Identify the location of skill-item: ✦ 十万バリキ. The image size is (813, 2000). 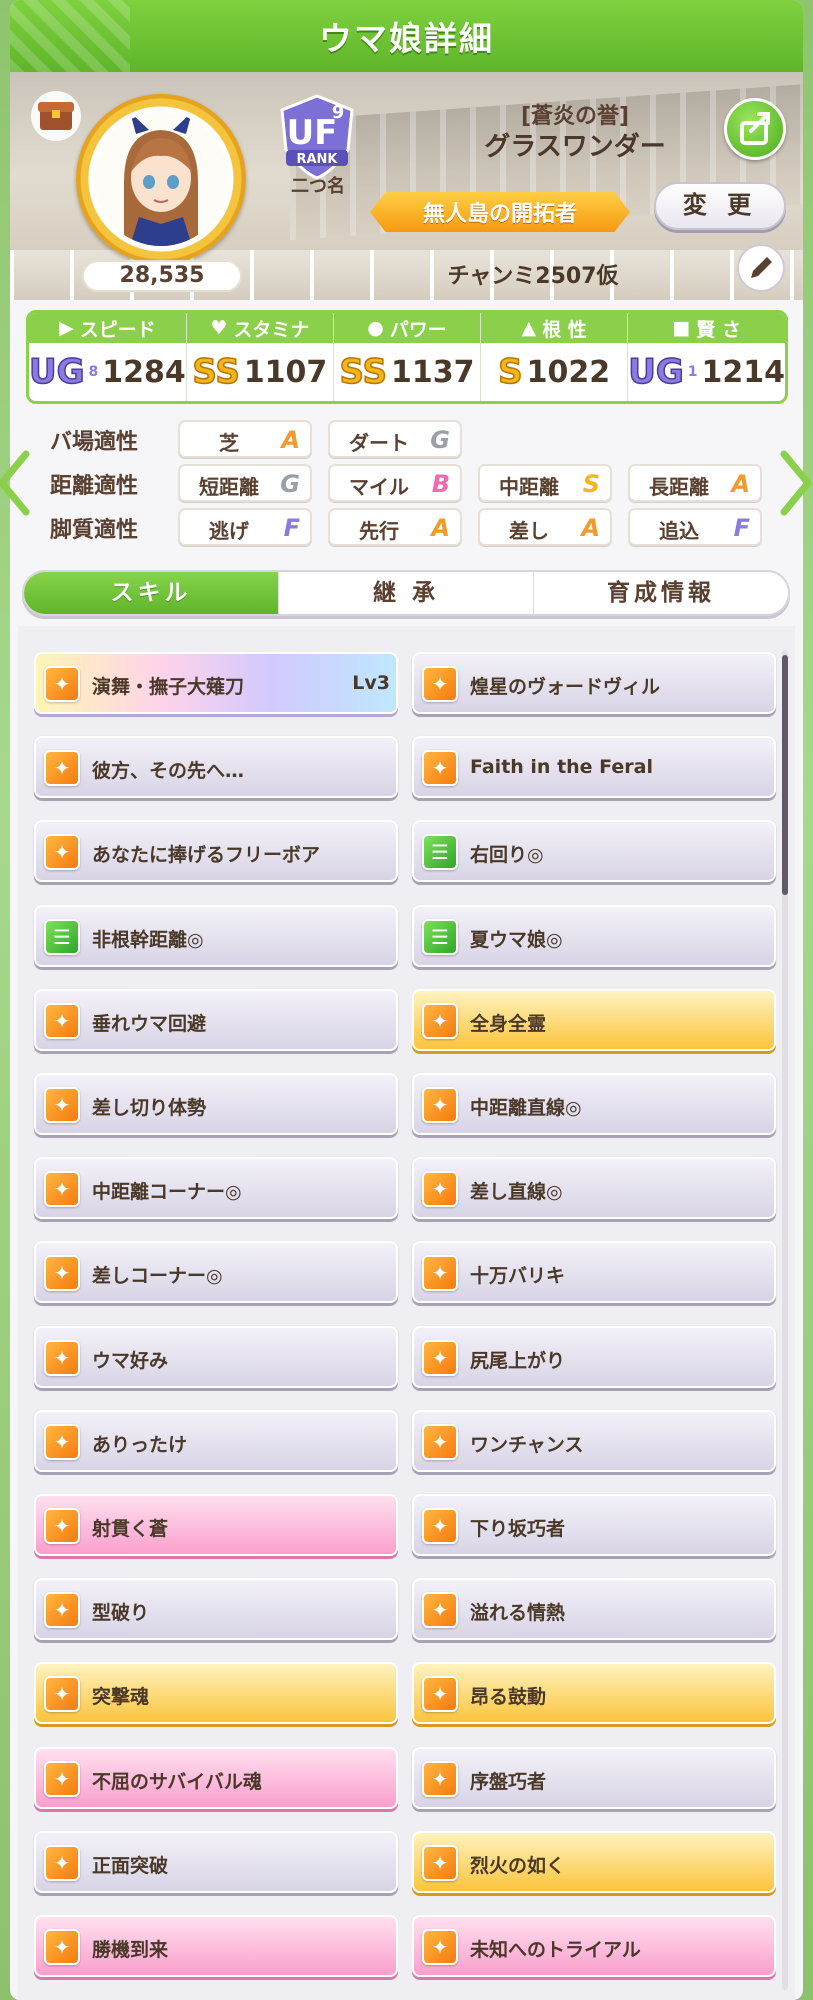
(594, 1272).